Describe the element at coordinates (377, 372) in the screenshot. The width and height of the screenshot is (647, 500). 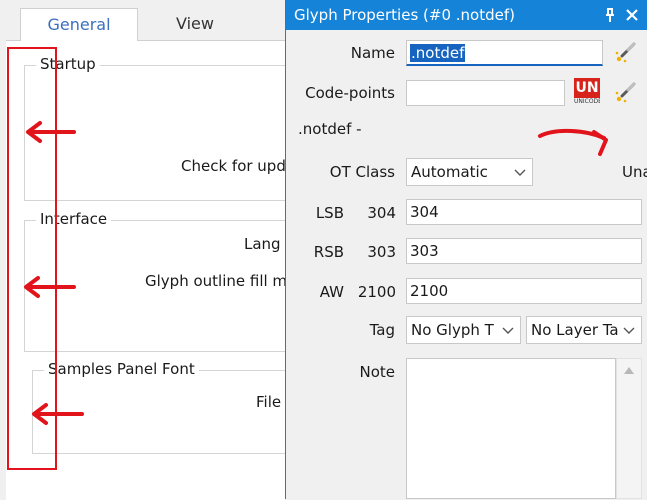
I see `note-label: Note` at that location.